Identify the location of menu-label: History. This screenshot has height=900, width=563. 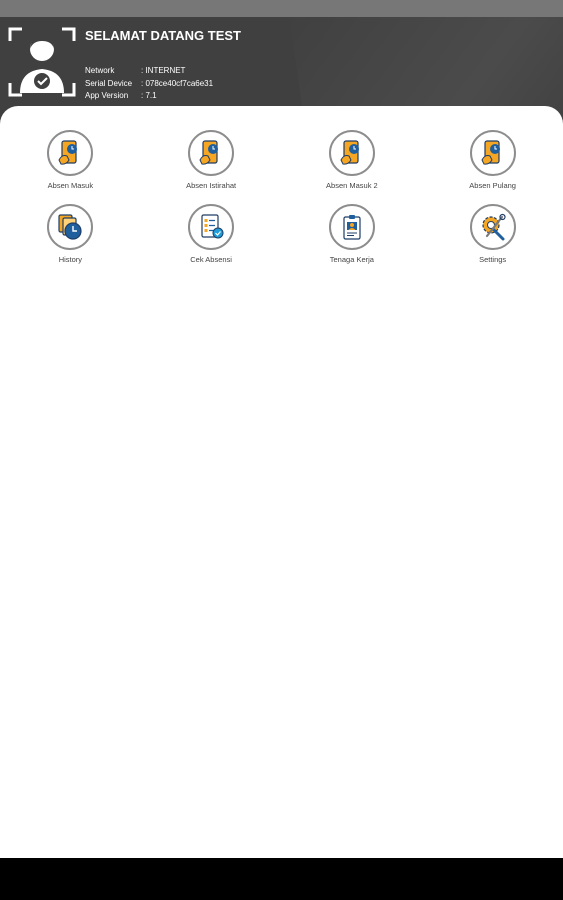
(70, 259).